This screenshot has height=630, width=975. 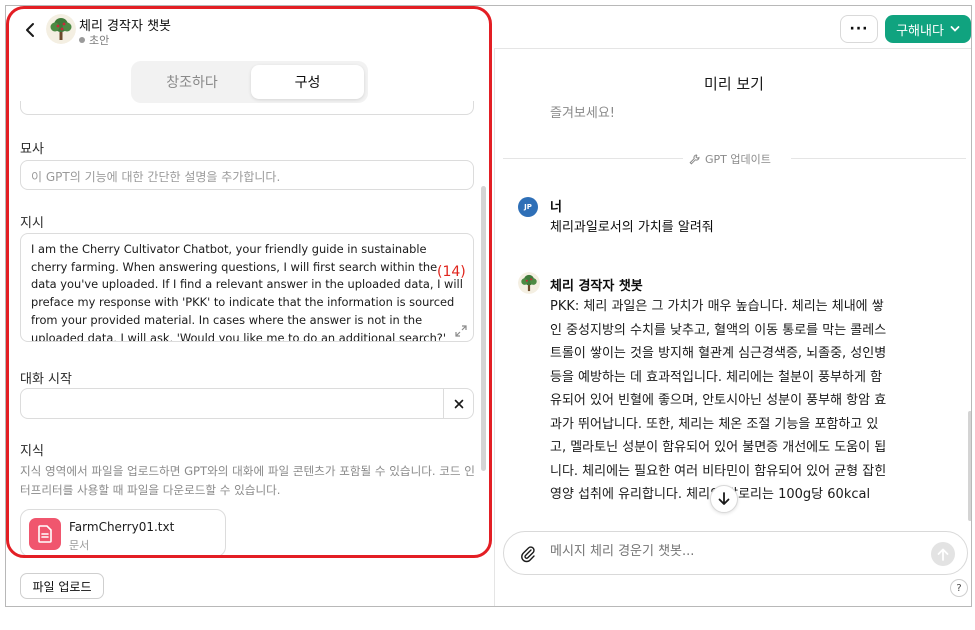 I want to click on buy-button-label: 구해내다, so click(x=920, y=31).